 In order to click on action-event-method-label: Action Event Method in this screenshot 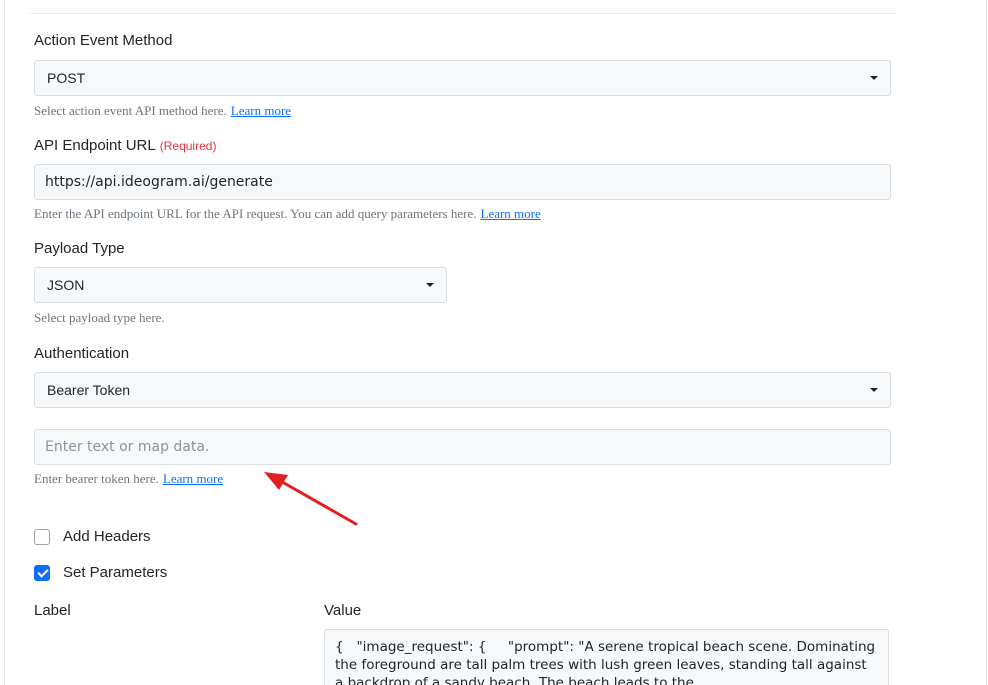, I will do `click(103, 40)`.